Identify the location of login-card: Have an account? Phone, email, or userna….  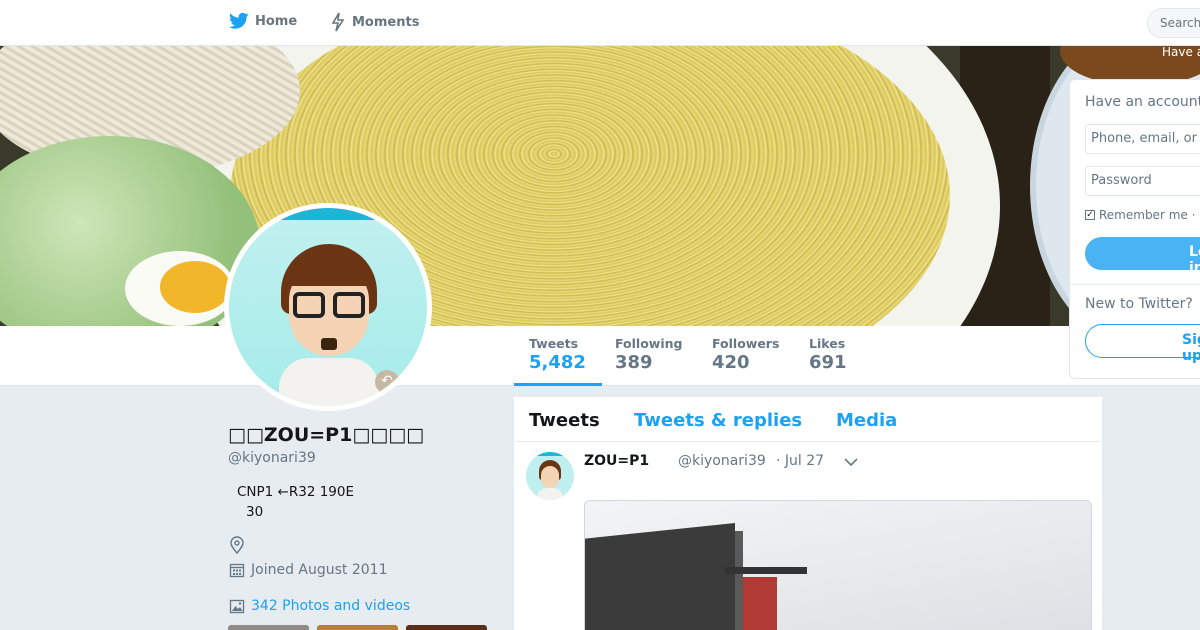
(1135, 229).